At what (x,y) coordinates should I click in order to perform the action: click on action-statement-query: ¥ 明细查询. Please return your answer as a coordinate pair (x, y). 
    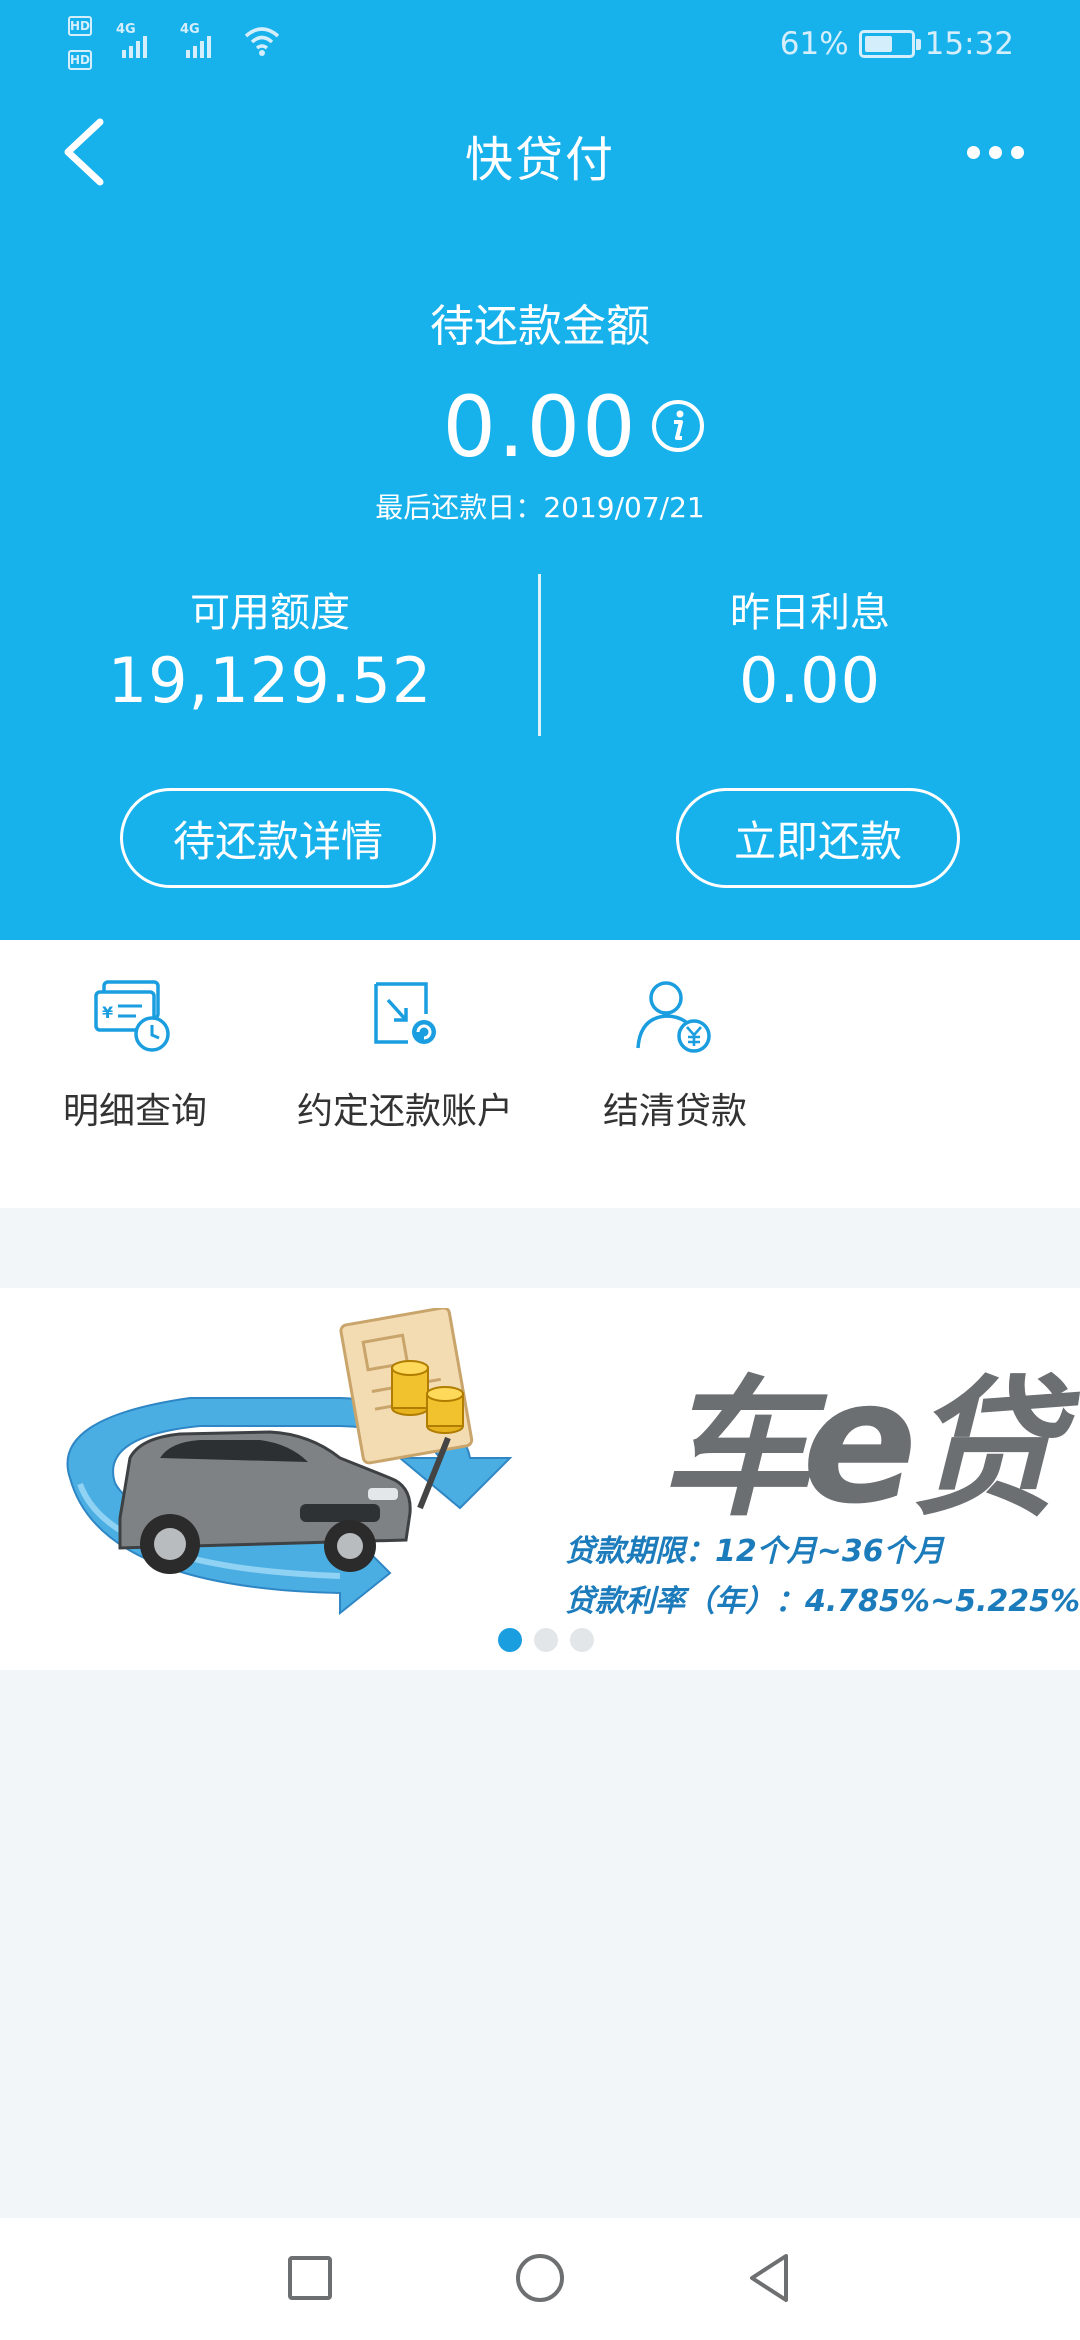
    Looking at the image, I should click on (135, 1074).